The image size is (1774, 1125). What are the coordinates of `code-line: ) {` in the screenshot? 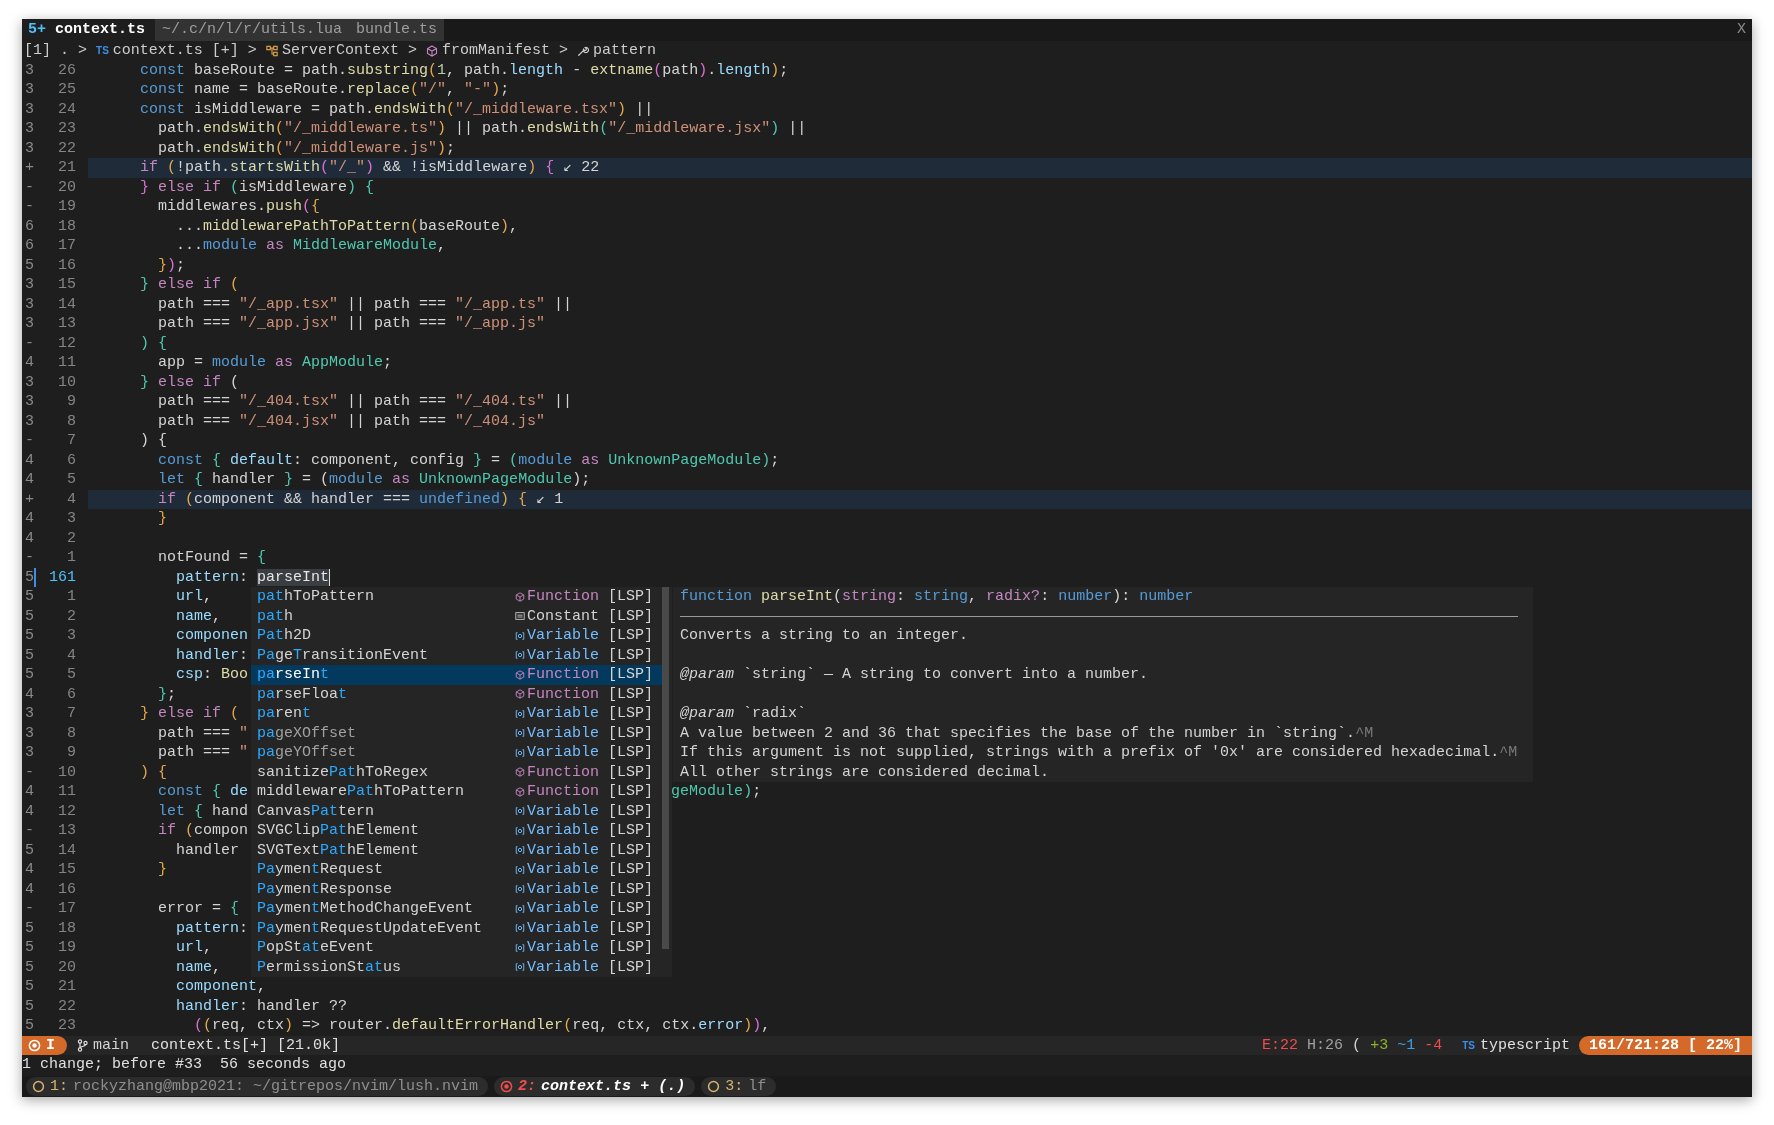 It's located at (154, 772).